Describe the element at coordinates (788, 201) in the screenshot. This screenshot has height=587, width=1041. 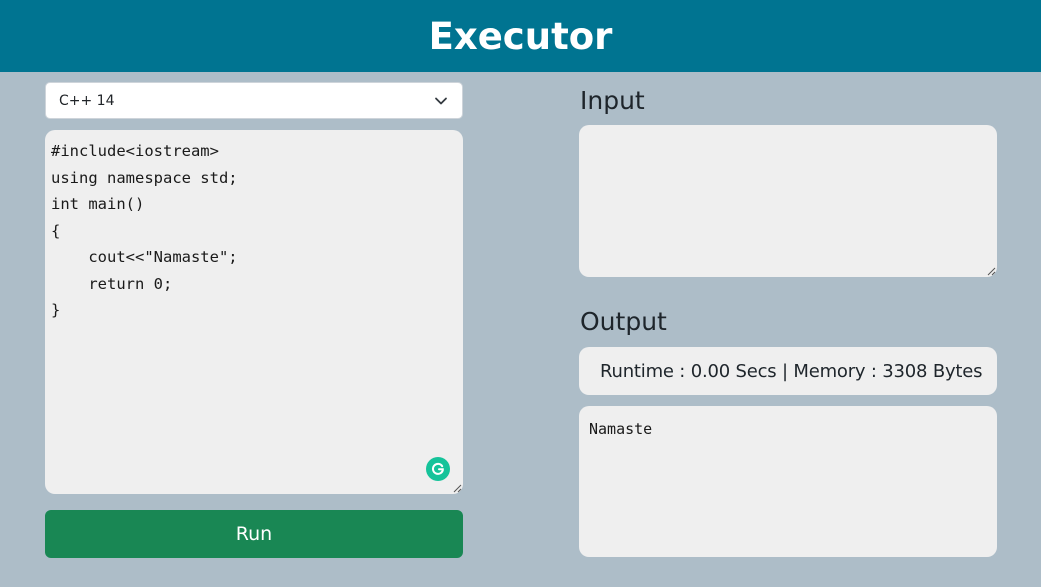
I see `input-textarea` at that location.